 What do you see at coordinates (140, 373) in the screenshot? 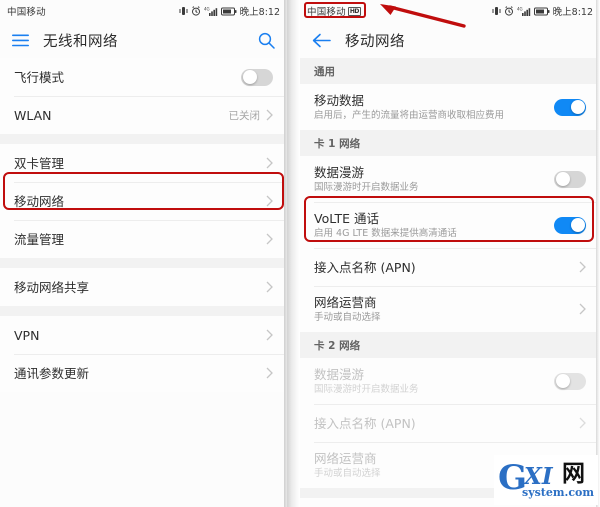
I see `row-labels: 通讯参数更新` at bounding box center [140, 373].